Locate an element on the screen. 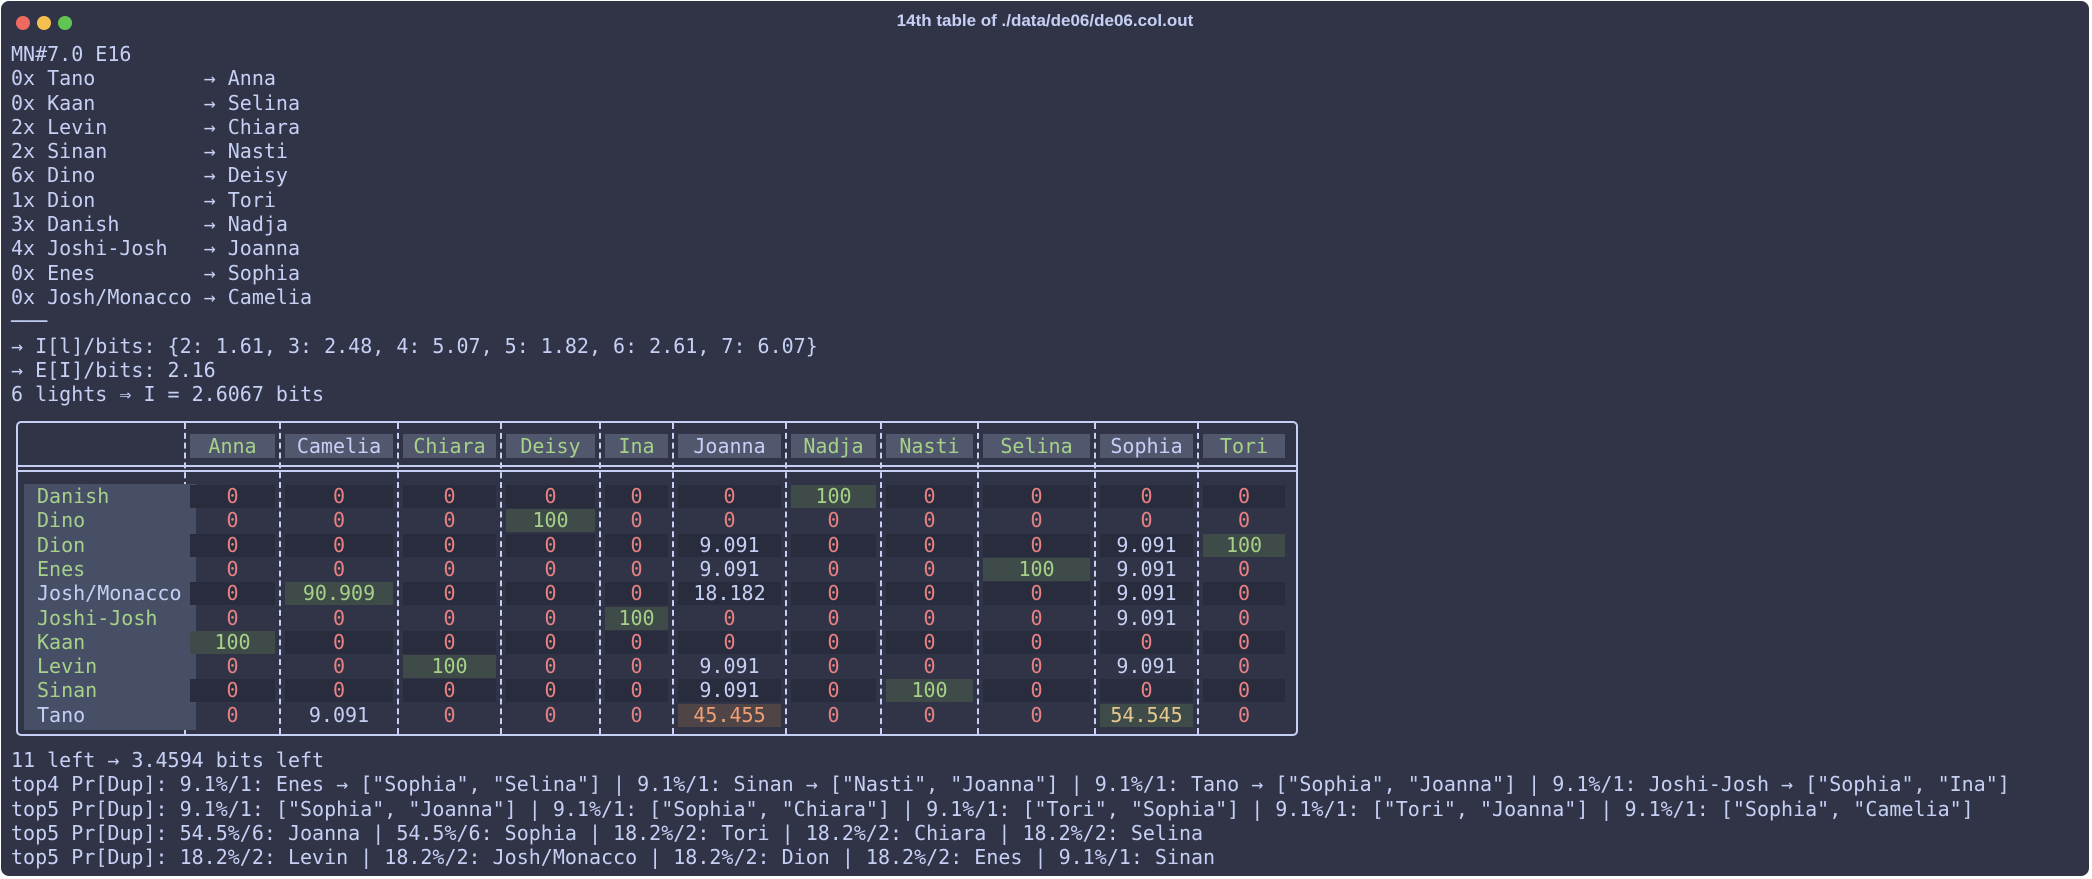 This screenshot has width=2092, height=879. output-line: 6 lights ⇒ I = 2.6067 bits is located at coordinates (168, 394).